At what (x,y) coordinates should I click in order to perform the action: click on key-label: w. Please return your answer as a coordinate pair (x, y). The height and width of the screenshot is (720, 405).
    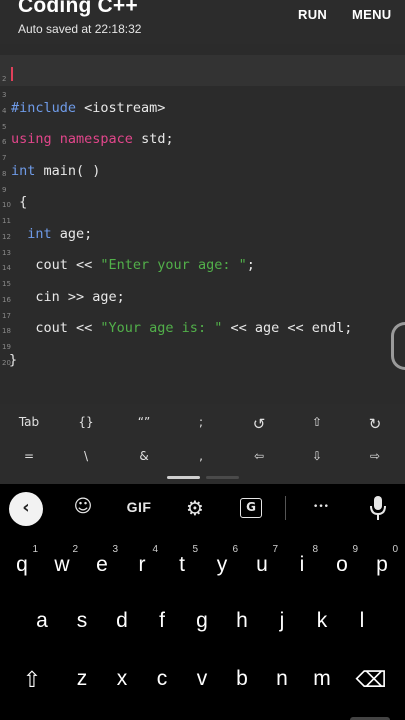
    Looking at the image, I should click on (62, 564).